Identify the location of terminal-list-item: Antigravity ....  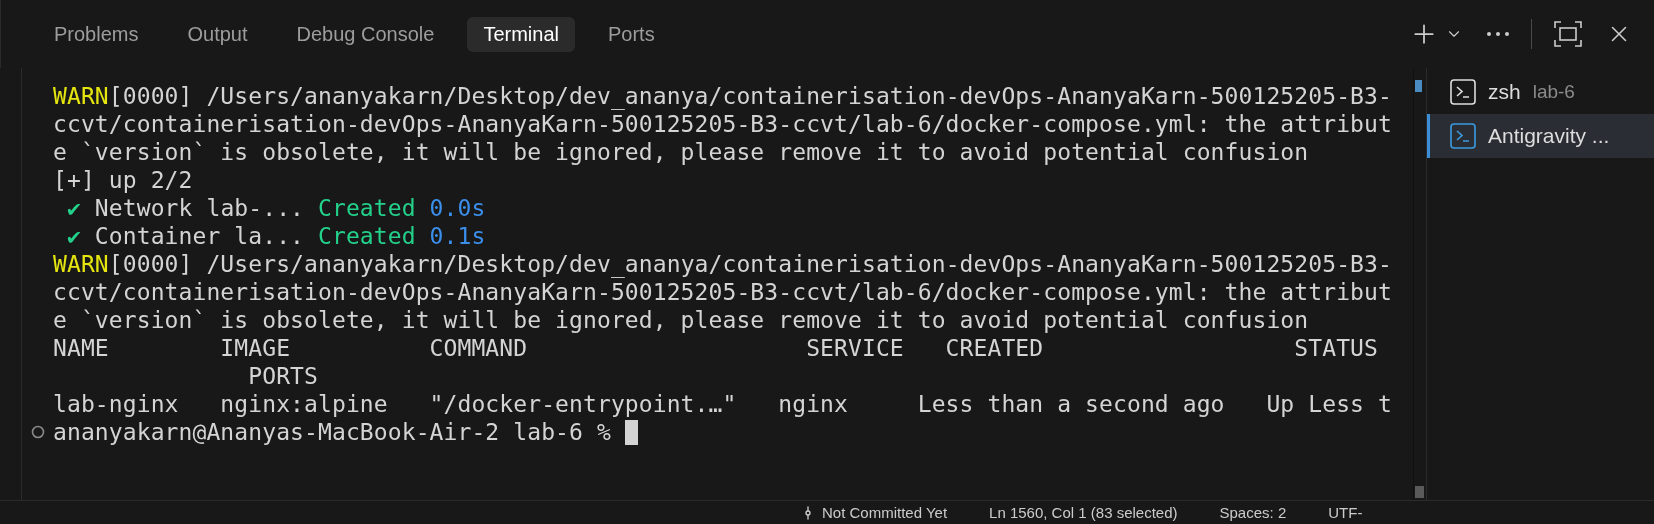
(1540, 136).